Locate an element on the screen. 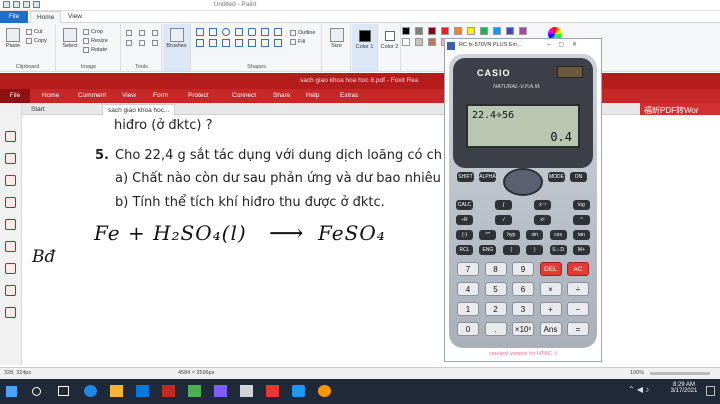 The width and height of the screenshot is (720, 404). function-key: ( is located at coordinates (511, 250).